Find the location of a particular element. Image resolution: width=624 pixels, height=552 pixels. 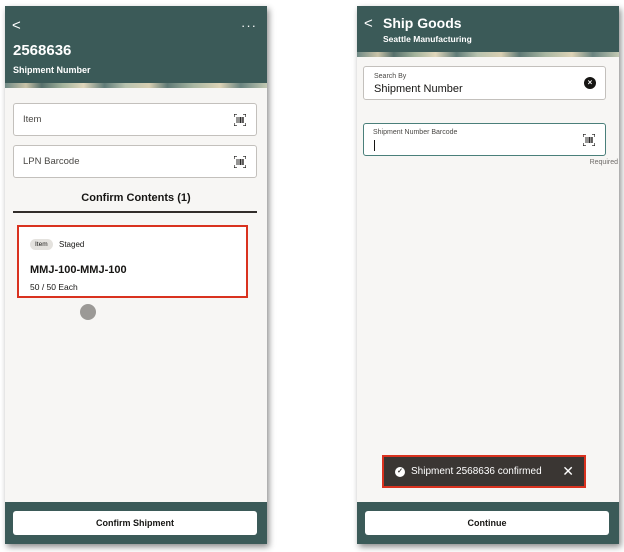

footer-bar: Confirm Shipment is located at coordinates (136, 523).